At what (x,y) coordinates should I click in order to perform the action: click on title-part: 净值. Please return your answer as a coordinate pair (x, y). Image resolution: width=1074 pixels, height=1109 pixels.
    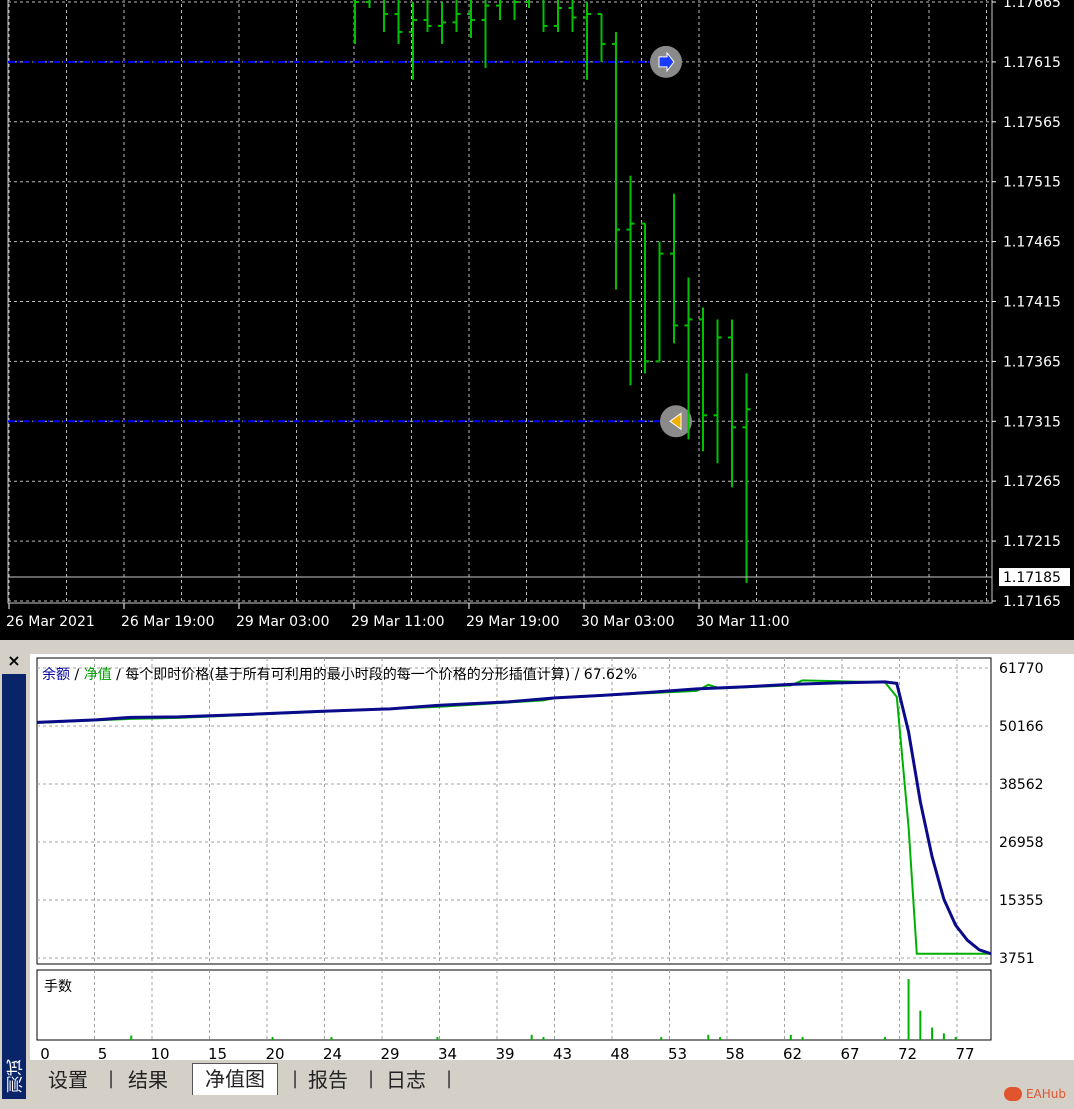
    Looking at the image, I should click on (98, 675).